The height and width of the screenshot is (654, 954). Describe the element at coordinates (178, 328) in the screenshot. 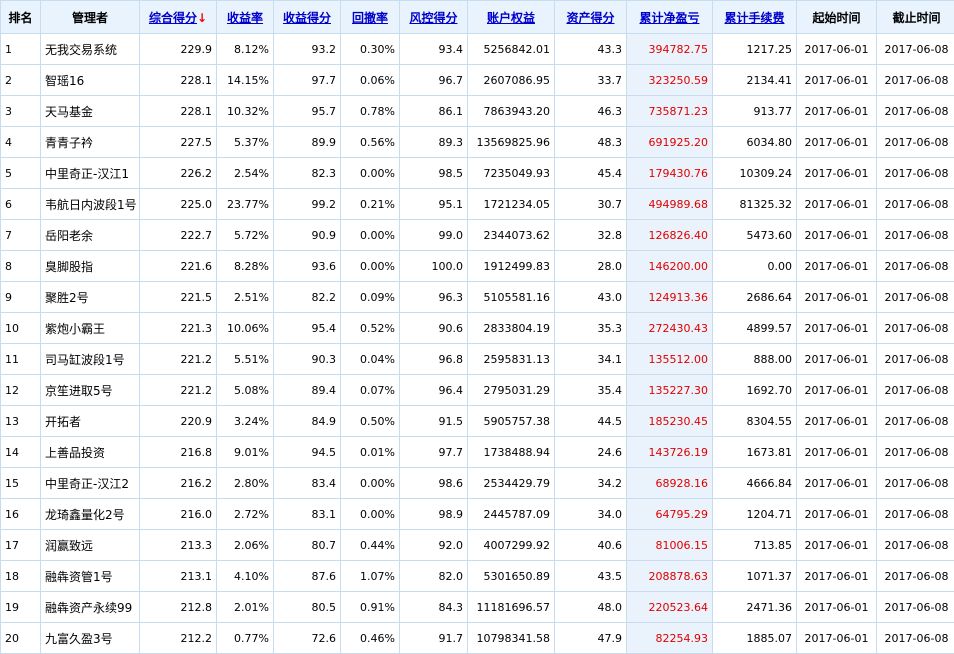

I see `composite-cell: 221.3` at that location.